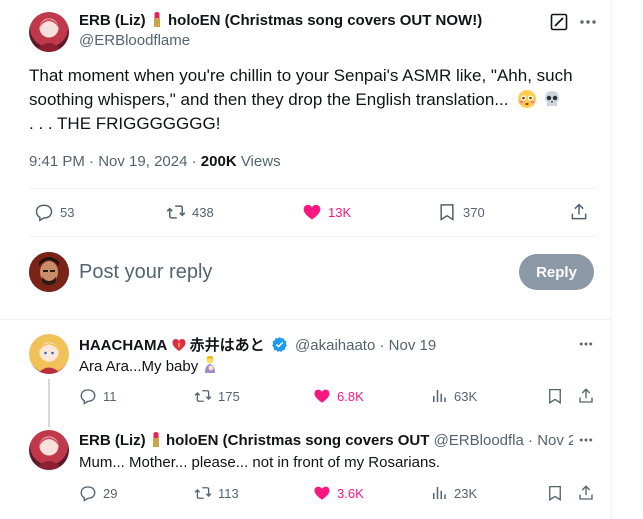  Describe the element at coordinates (556, 272) in the screenshot. I see `reply-button: Reply` at that location.